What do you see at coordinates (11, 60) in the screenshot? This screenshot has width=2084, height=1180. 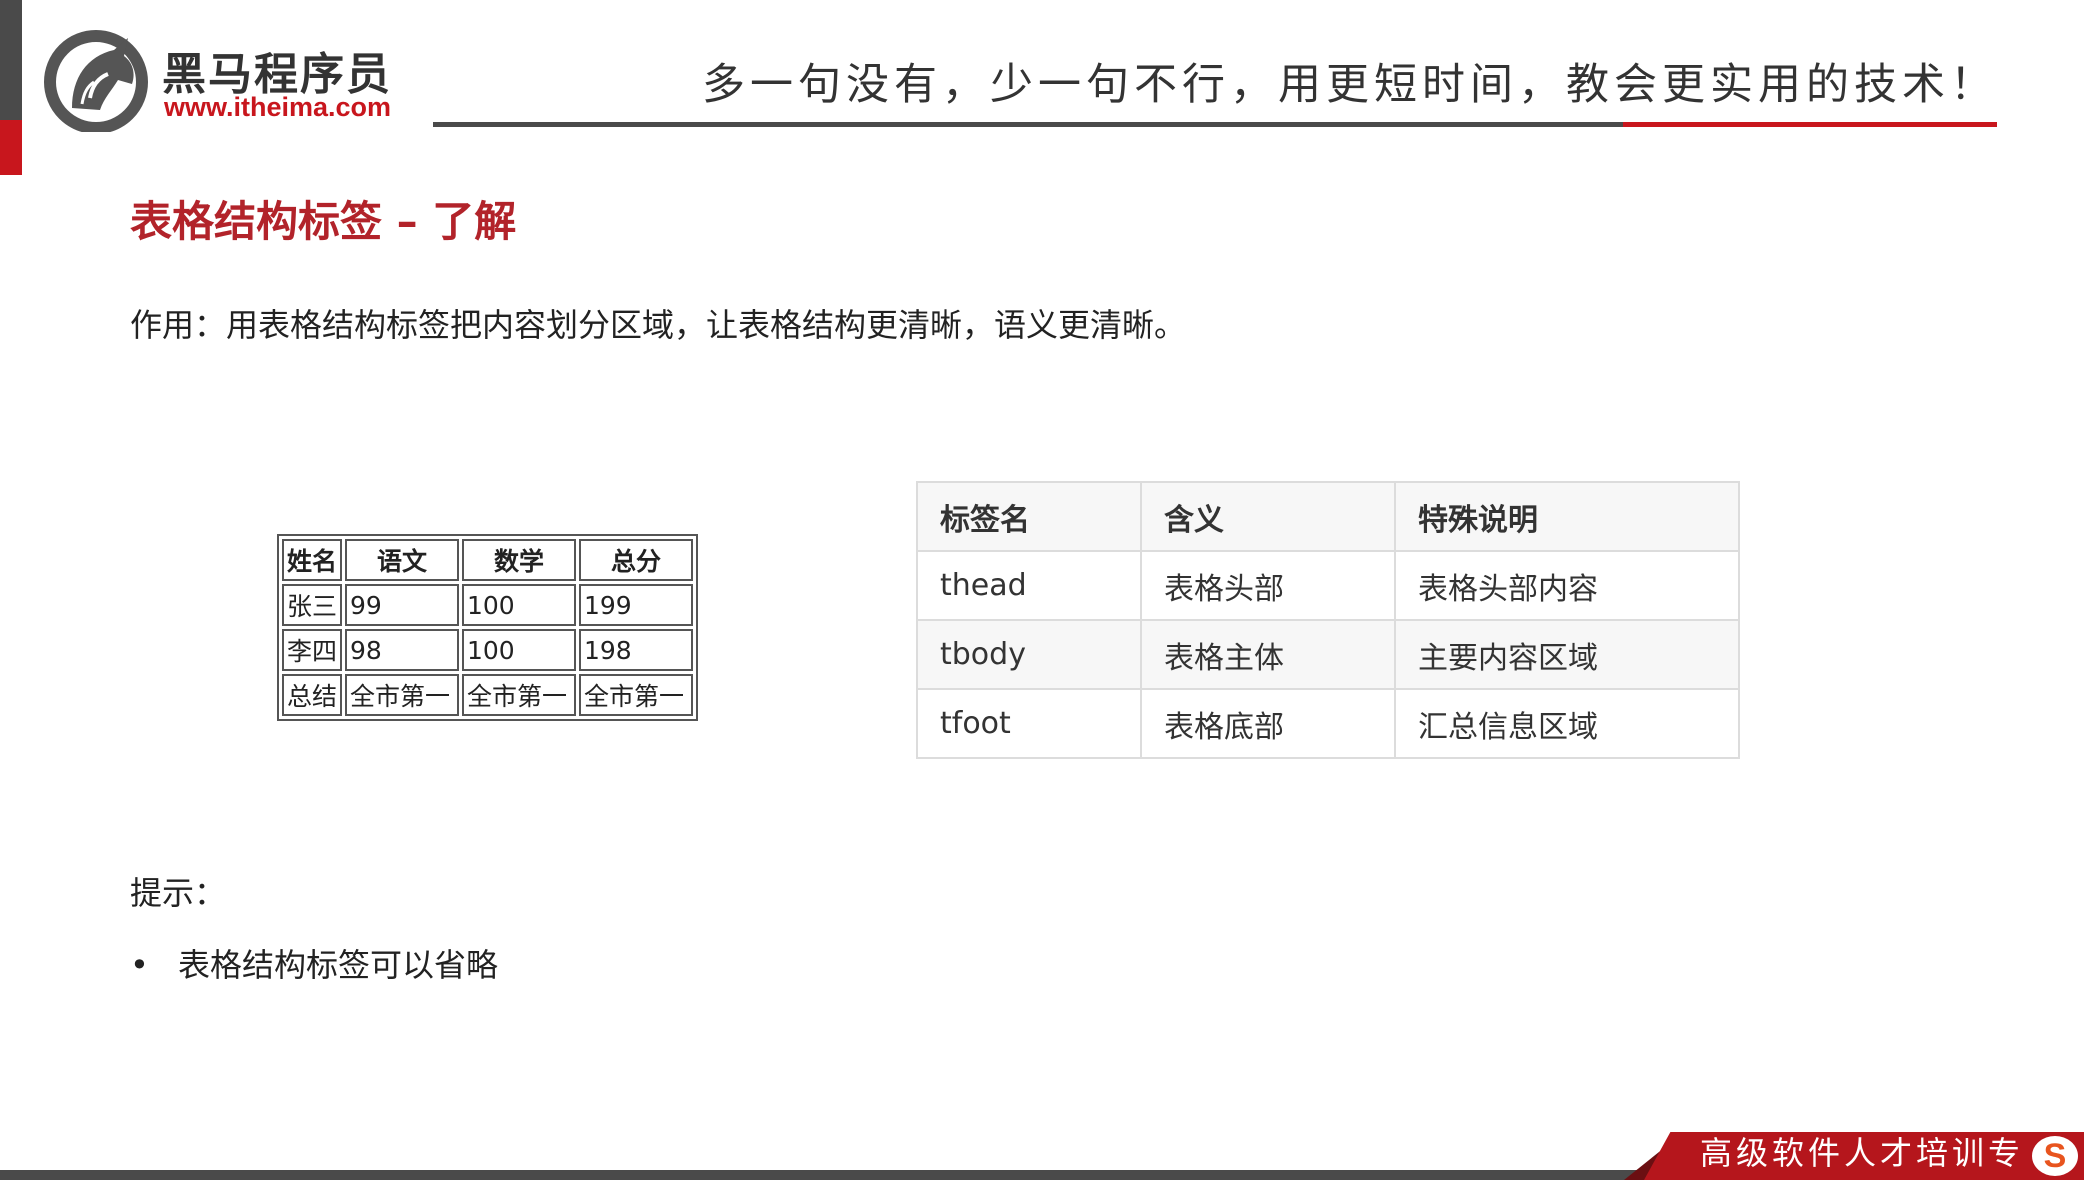 I see `left-edge-dark-bar` at bounding box center [11, 60].